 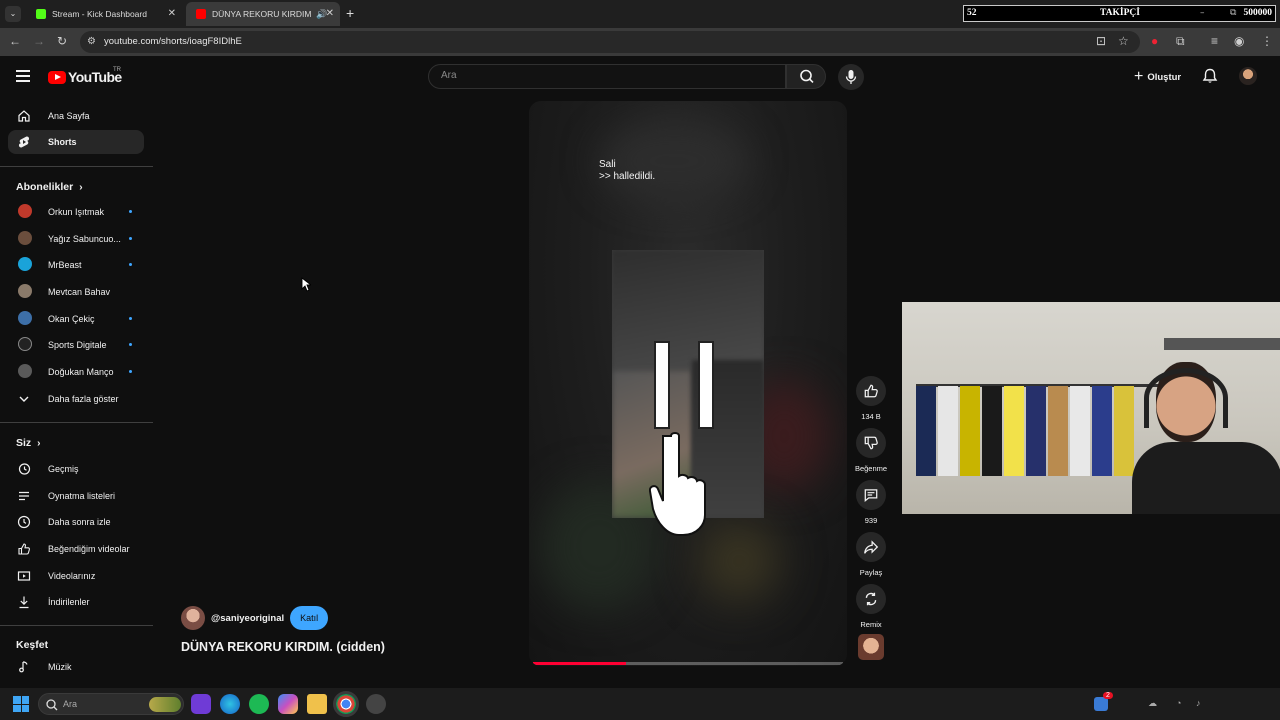 I want to click on obs-icon, so click(x=376, y=704).